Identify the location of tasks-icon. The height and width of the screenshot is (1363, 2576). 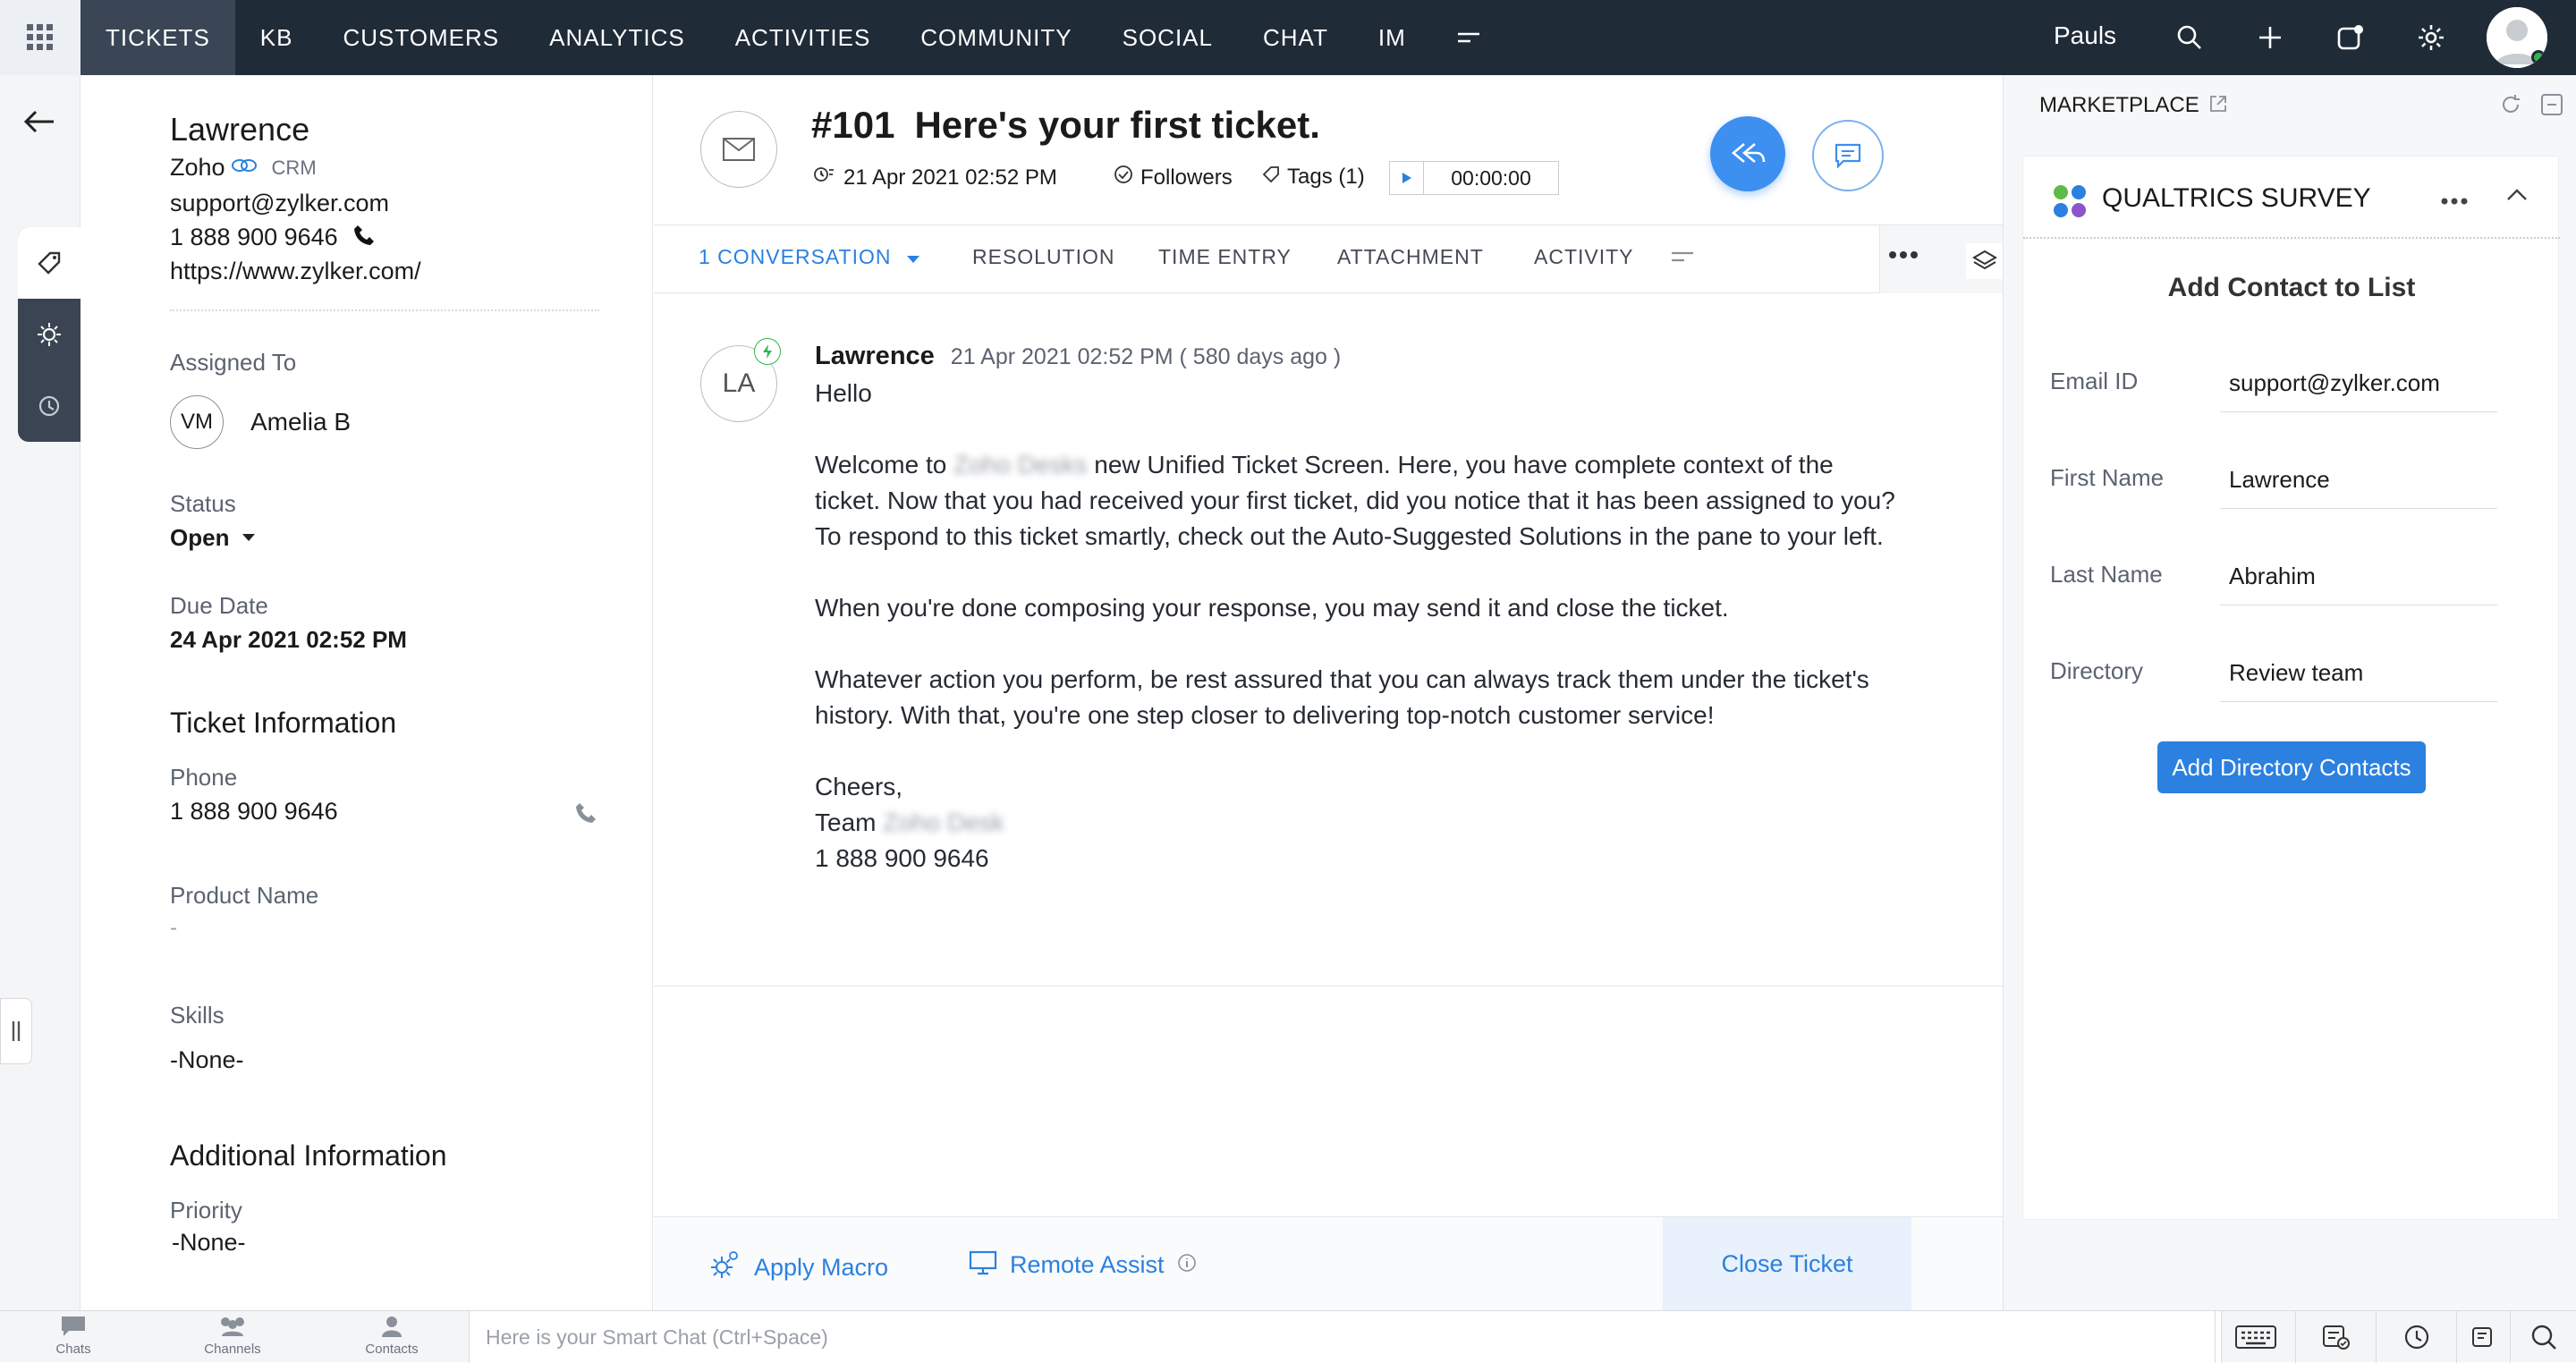
(2335, 1337).